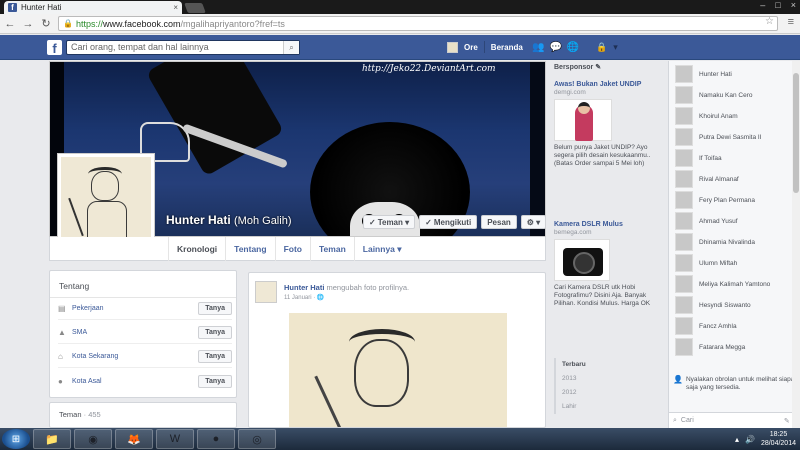  I want to click on tab-tentang: Tentang, so click(249, 249).